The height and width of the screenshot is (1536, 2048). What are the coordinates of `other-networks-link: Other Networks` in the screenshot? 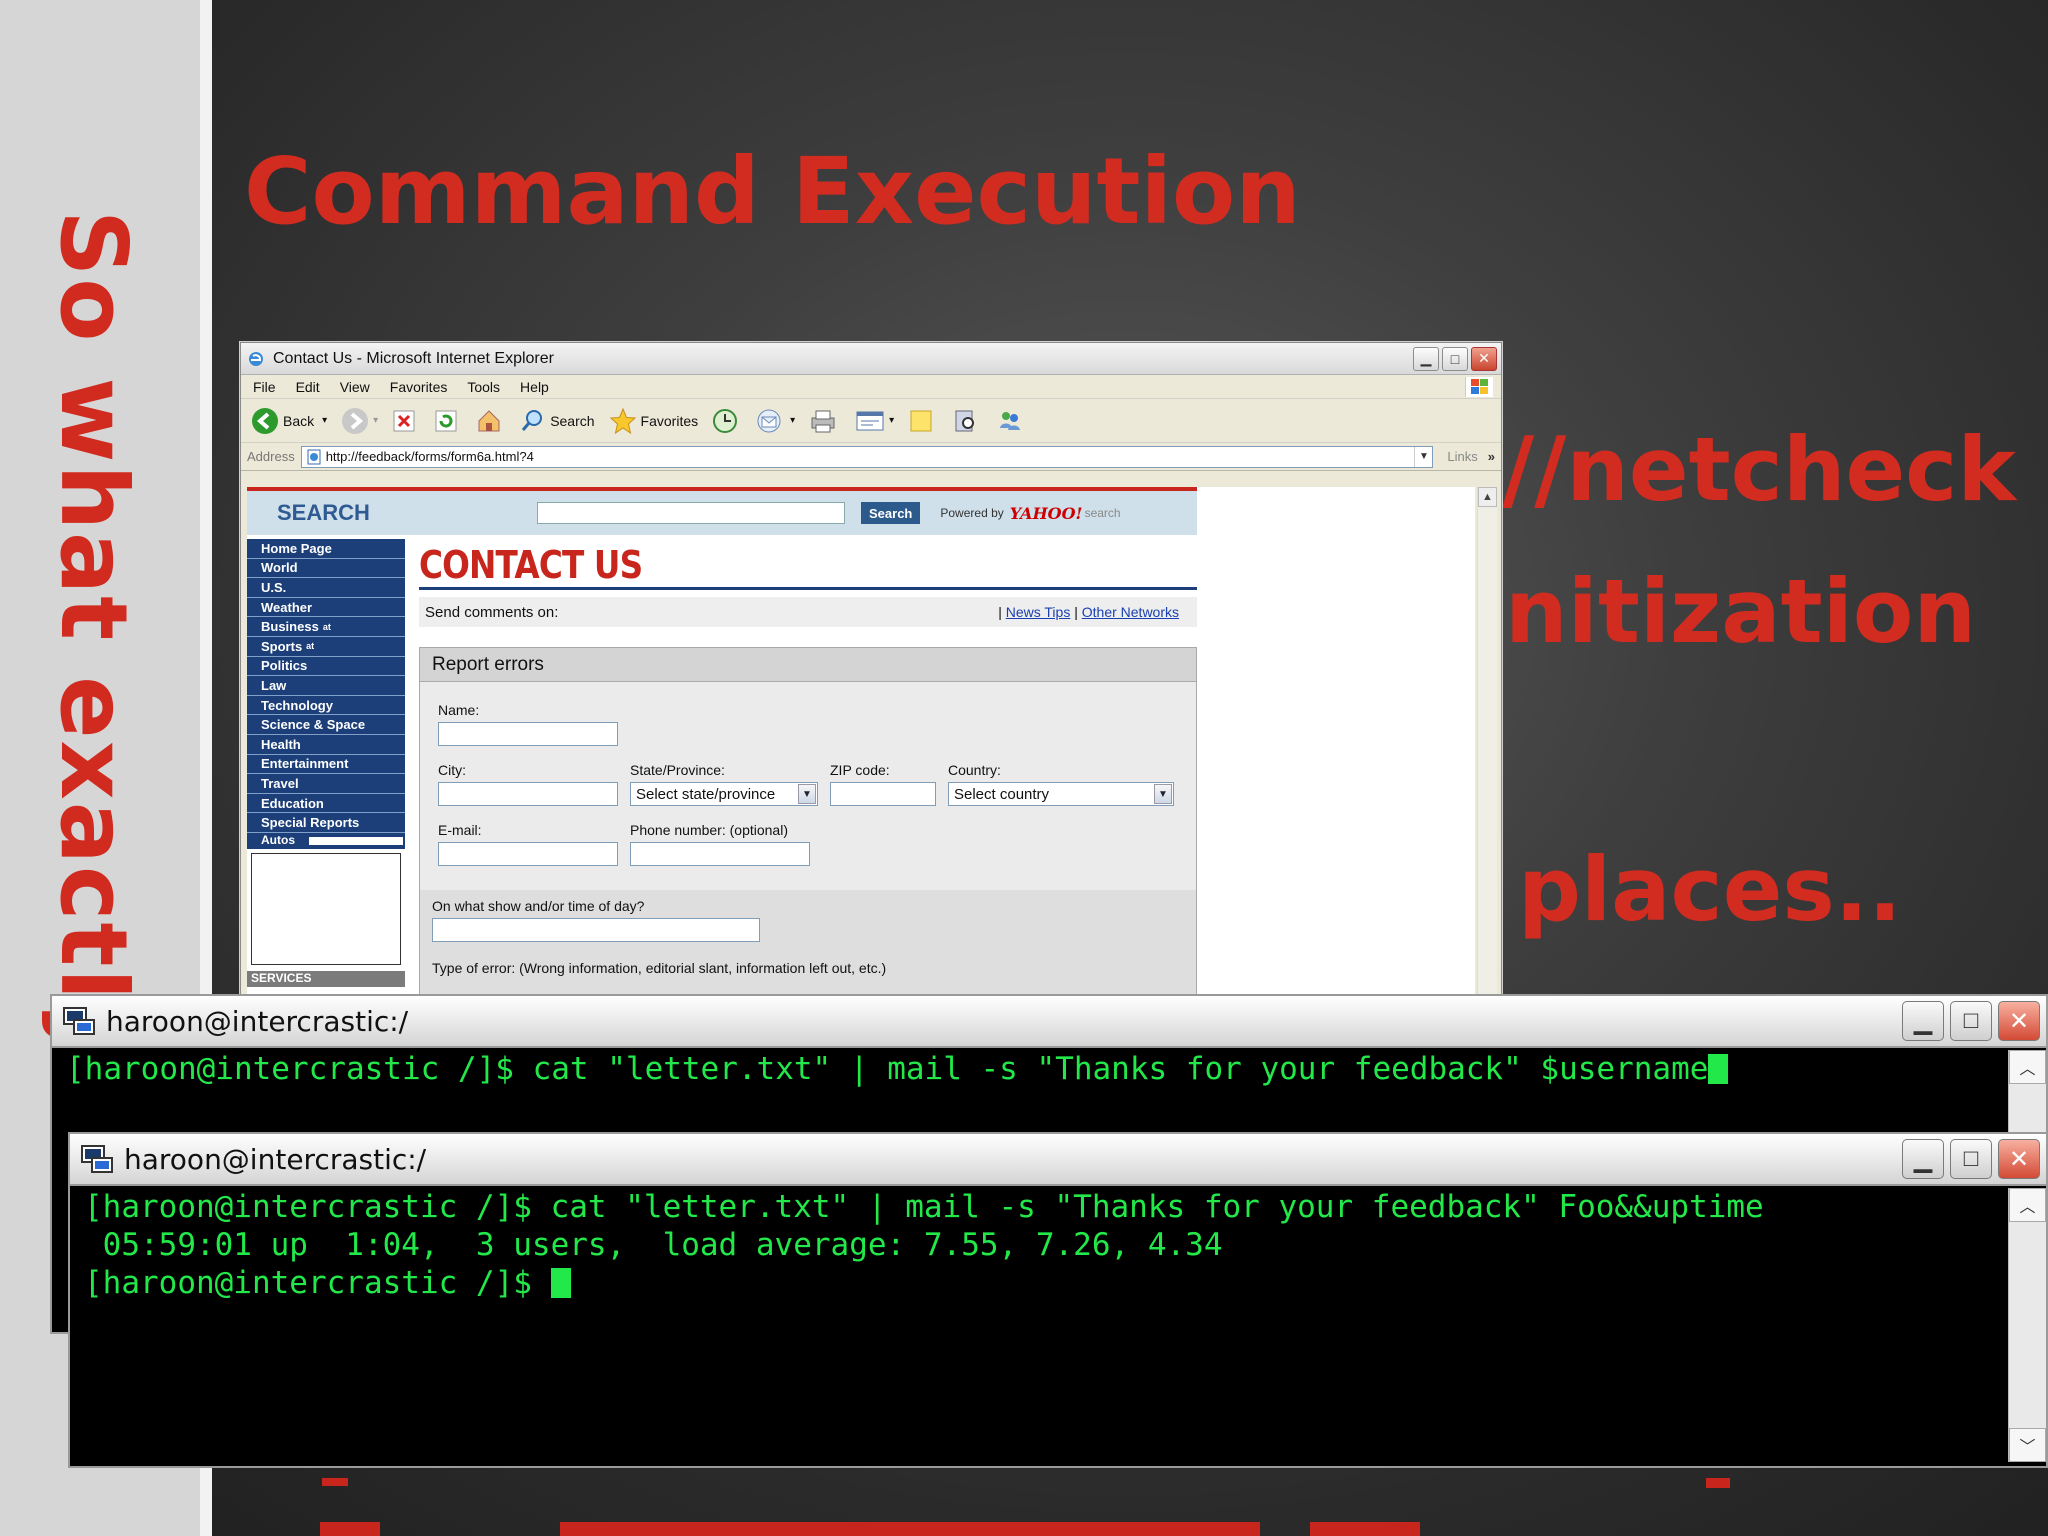 It's located at (1130, 612).